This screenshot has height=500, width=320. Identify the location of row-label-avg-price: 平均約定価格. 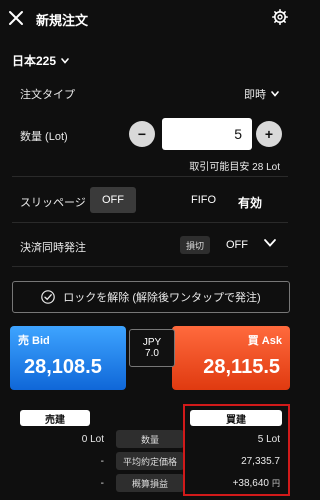
(150, 461).